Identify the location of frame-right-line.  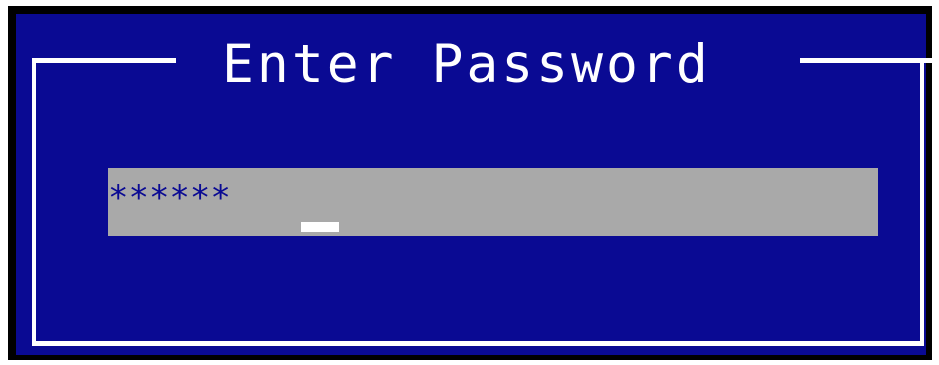
(922, 202).